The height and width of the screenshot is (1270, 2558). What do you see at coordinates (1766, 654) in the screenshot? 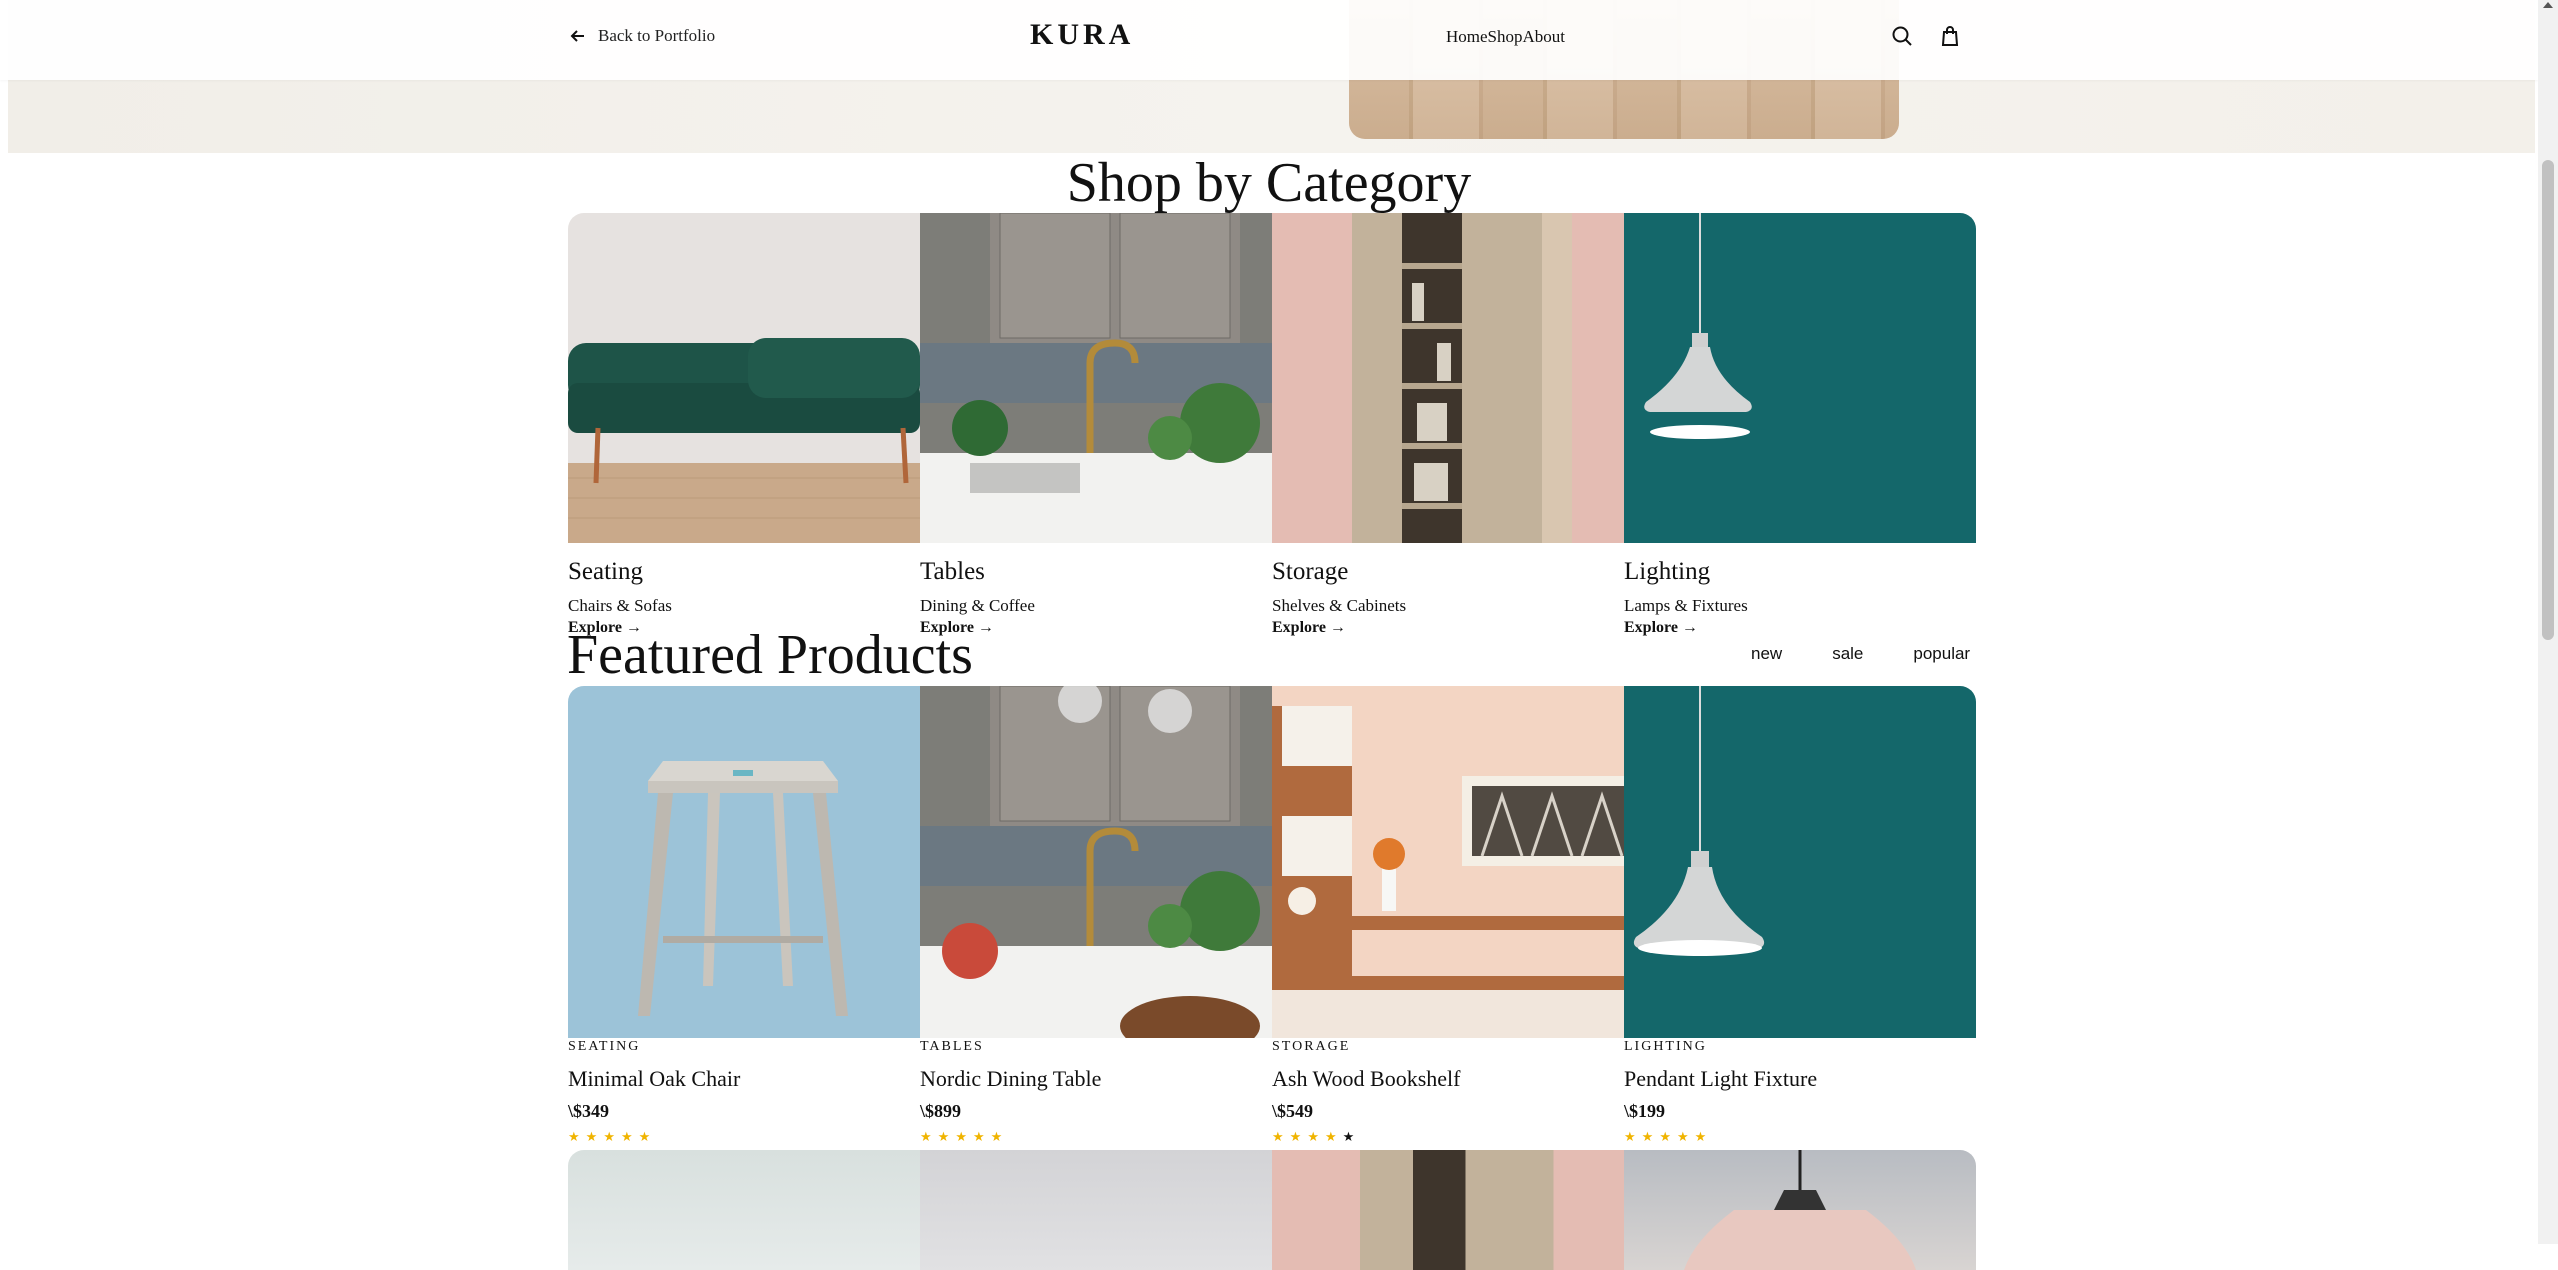
I see `filter-new: new` at bounding box center [1766, 654].